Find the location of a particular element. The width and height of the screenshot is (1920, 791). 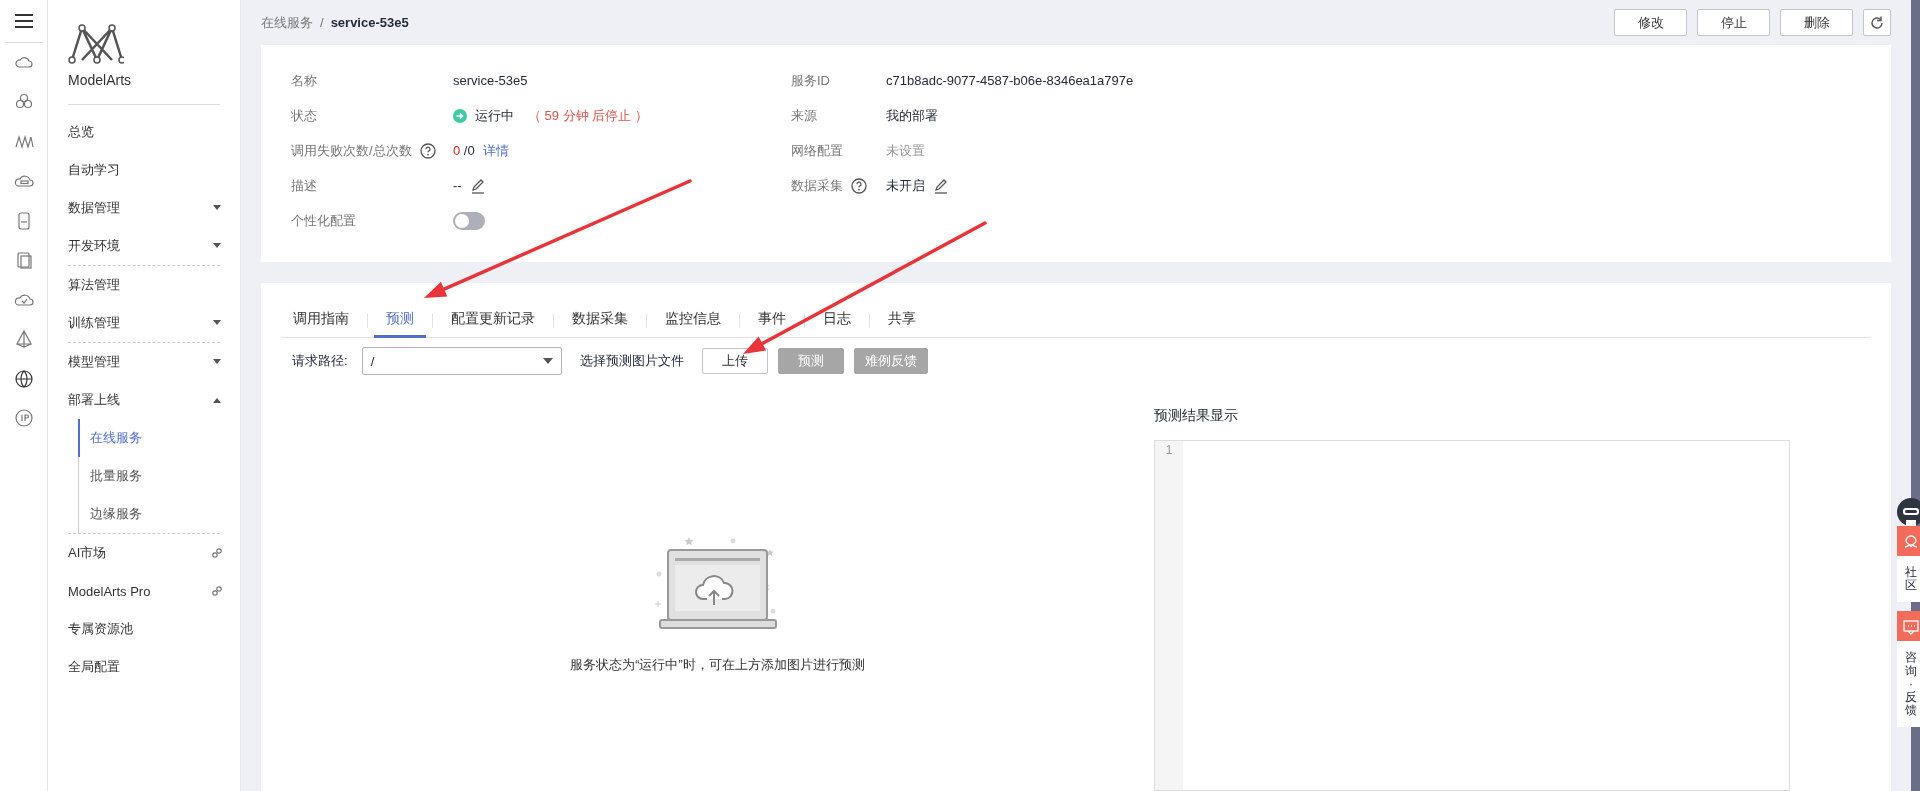

sidebar-item: 自动学习 is located at coordinates (144, 170).